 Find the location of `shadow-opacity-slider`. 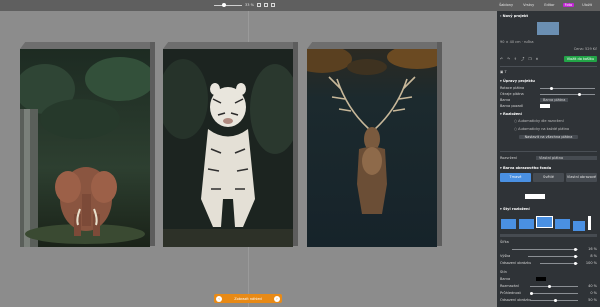

shadow-opacity-slider is located at coordinates (554, 293).